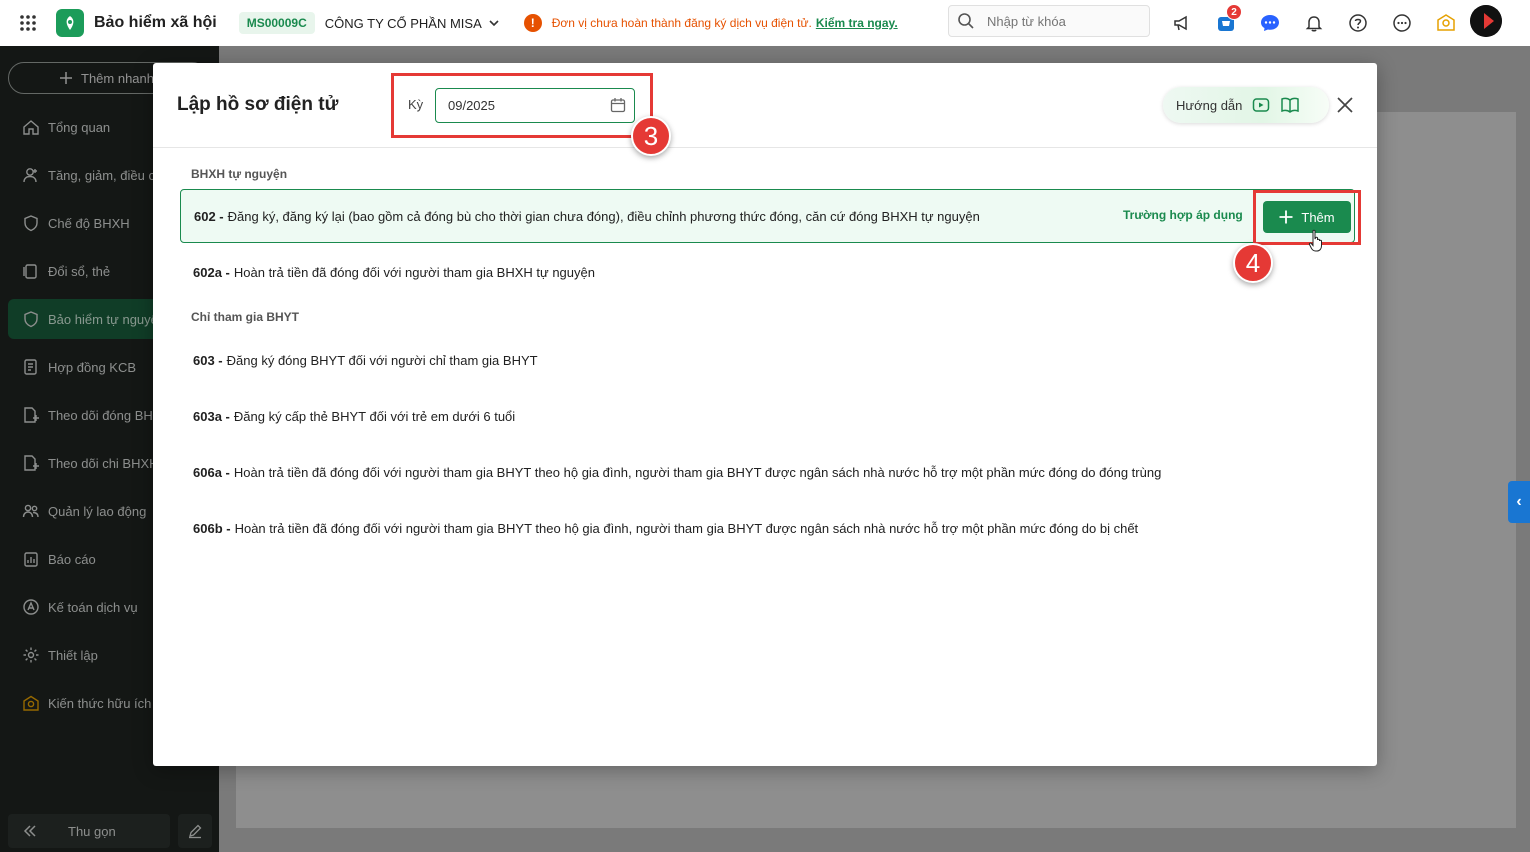 This screenshot has height=852, width=1530. Describe the element at coordinates (618, 105) in the screenshot. I see `calendar-icon` at that location.